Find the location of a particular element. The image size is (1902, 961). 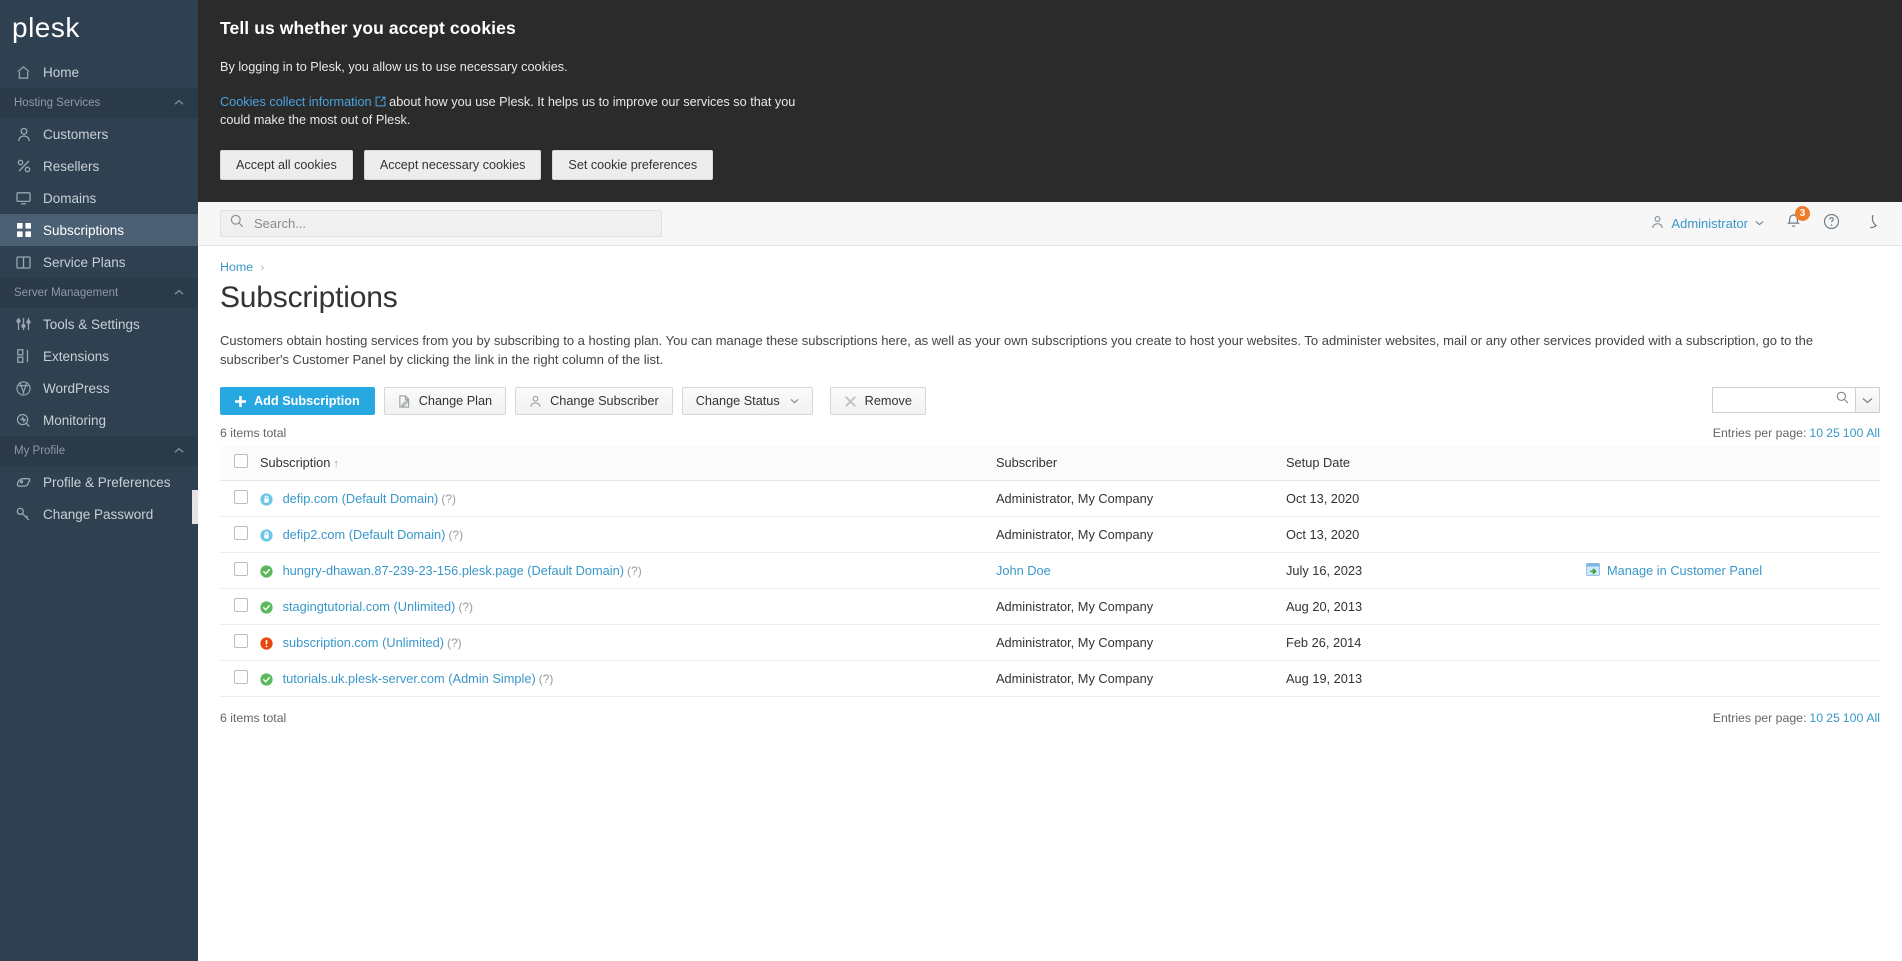

sidebar-item-profile-preferences: Profile & Preferences is located at coordinates (99, 482).